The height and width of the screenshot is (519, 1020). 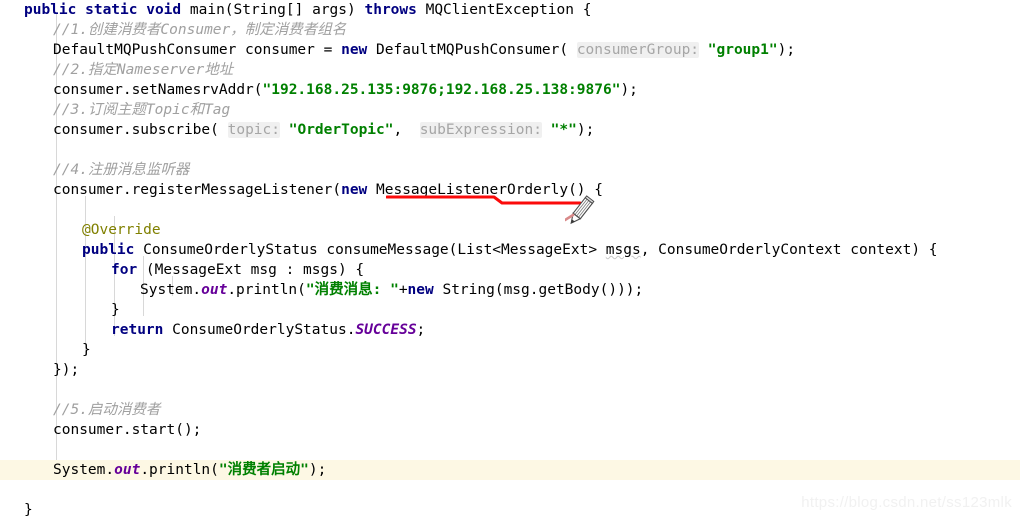 I want to click on token-cmt: //4.注册消息监听器, so click(x=121, y=170).